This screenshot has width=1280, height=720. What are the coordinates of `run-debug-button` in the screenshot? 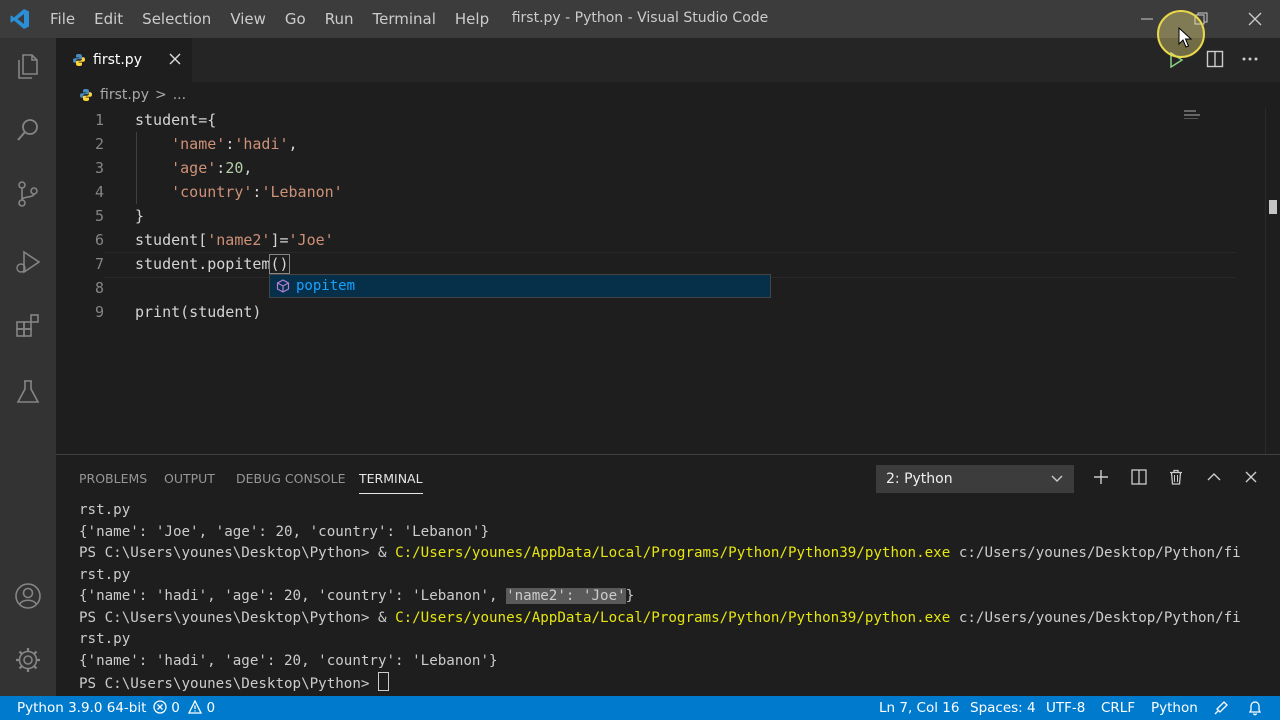 It's located at (28, 262).